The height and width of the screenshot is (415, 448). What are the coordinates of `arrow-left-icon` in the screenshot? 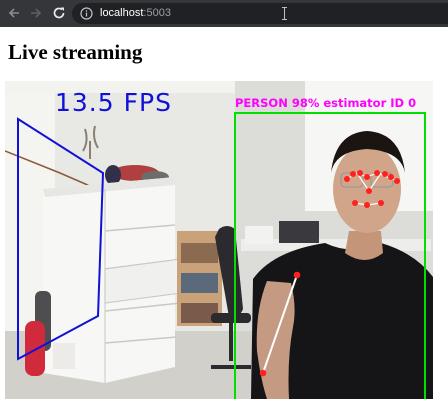 It's located at (13, 13).